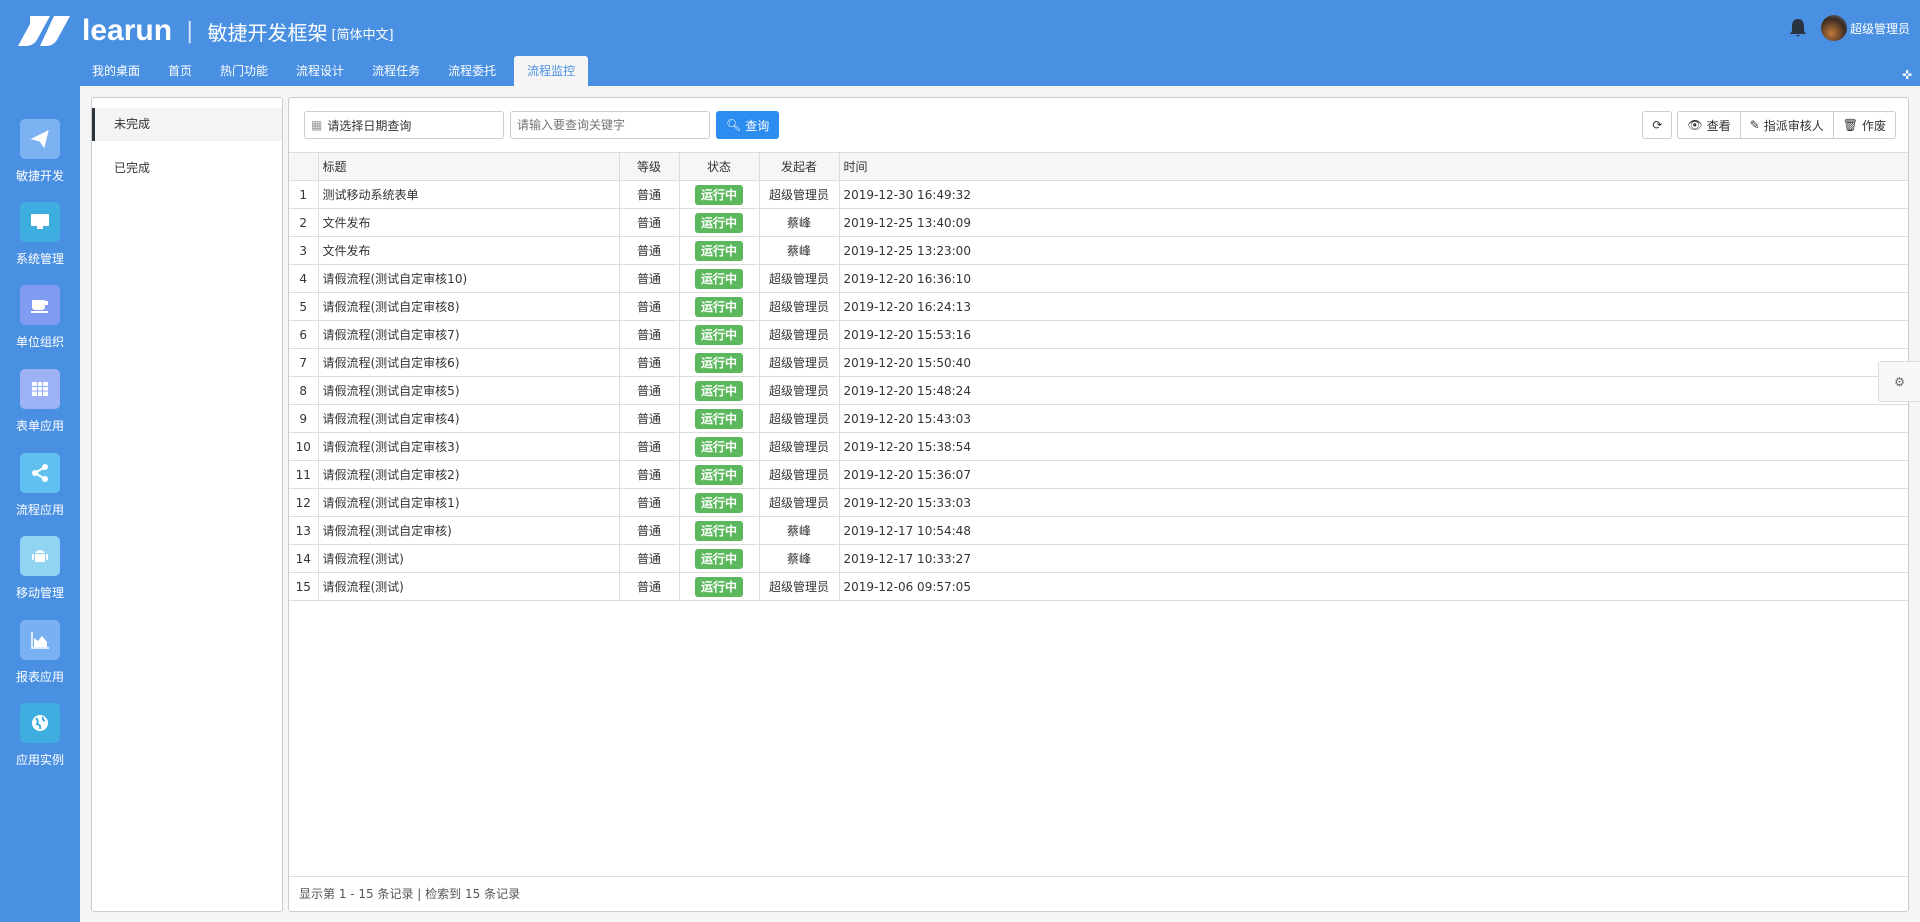 The height and width of the screenshot is (922, 1920). I want to click on column-header: 发起者, so click(799, 166).